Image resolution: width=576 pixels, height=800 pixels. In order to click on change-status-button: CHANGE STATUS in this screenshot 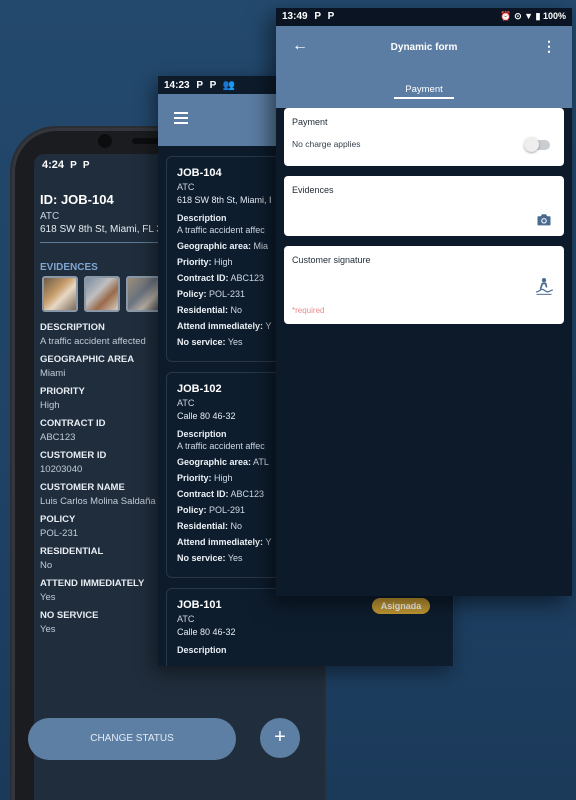, I will do `click(132, 739)`.